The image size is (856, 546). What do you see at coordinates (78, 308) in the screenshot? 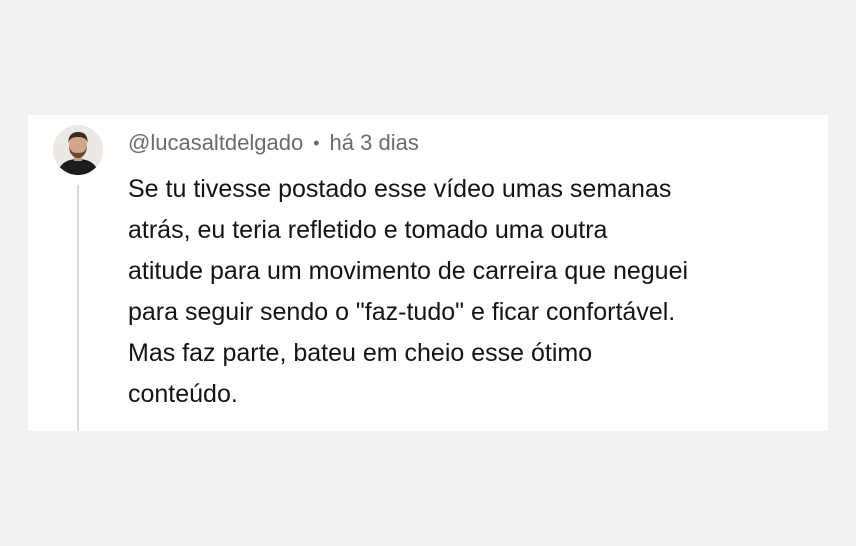
I see `thread-line` at bounding box center [78, 308].